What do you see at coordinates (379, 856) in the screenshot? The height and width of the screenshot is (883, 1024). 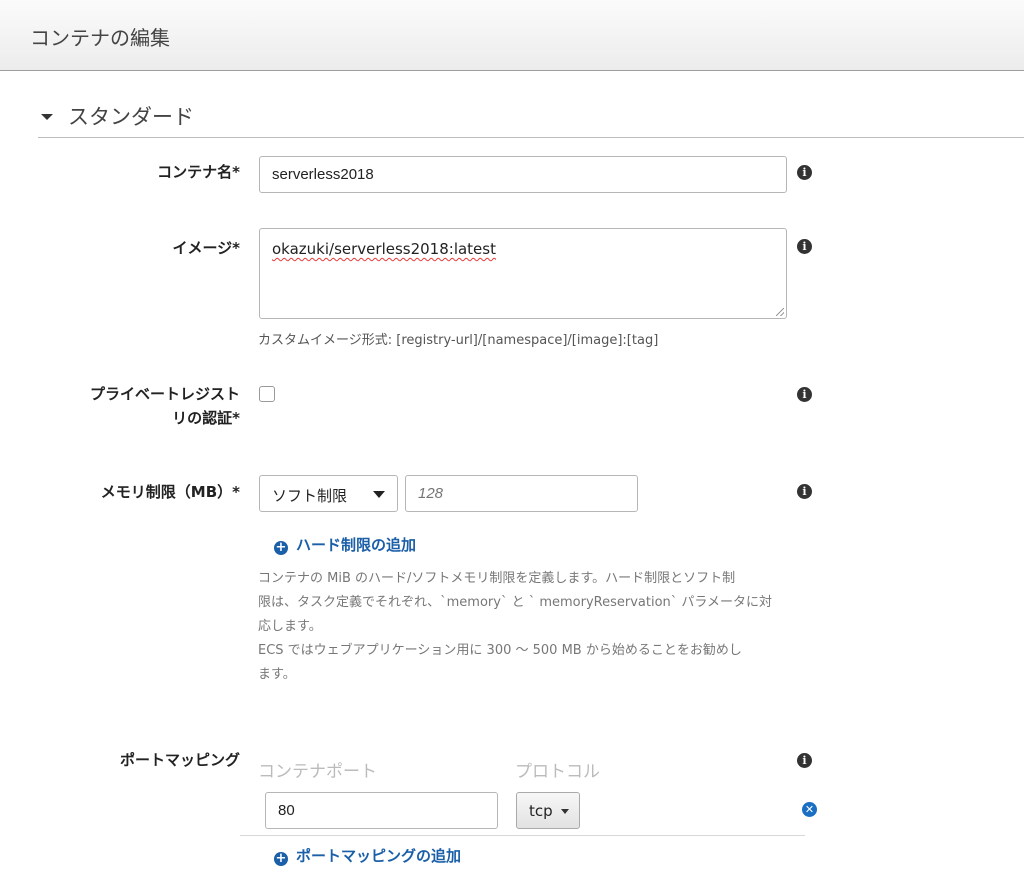 I see `add-port-mapping-label: ポートマッピングの追加` at bounding box center [379, 856].